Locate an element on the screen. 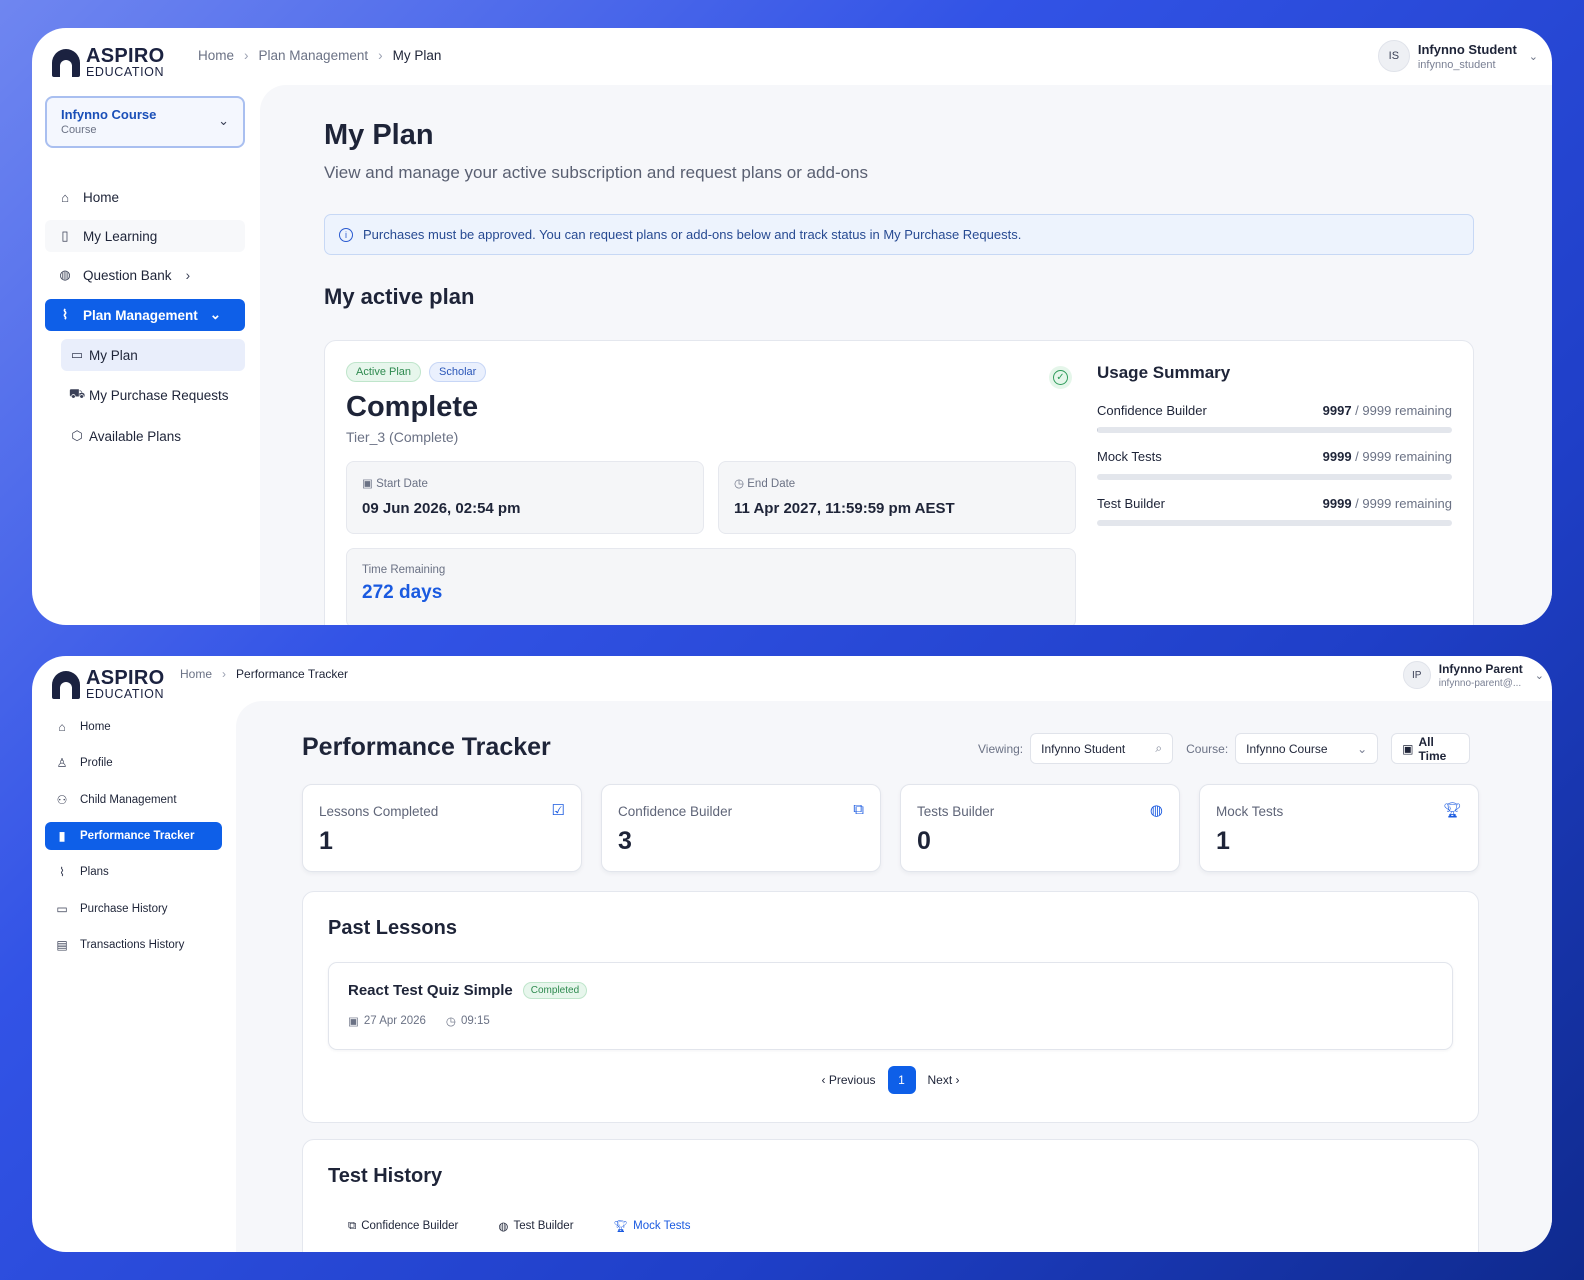 This screenshot has height=1280, width=1584. page-1-button: 1 is located at coordinates (901, 1080).